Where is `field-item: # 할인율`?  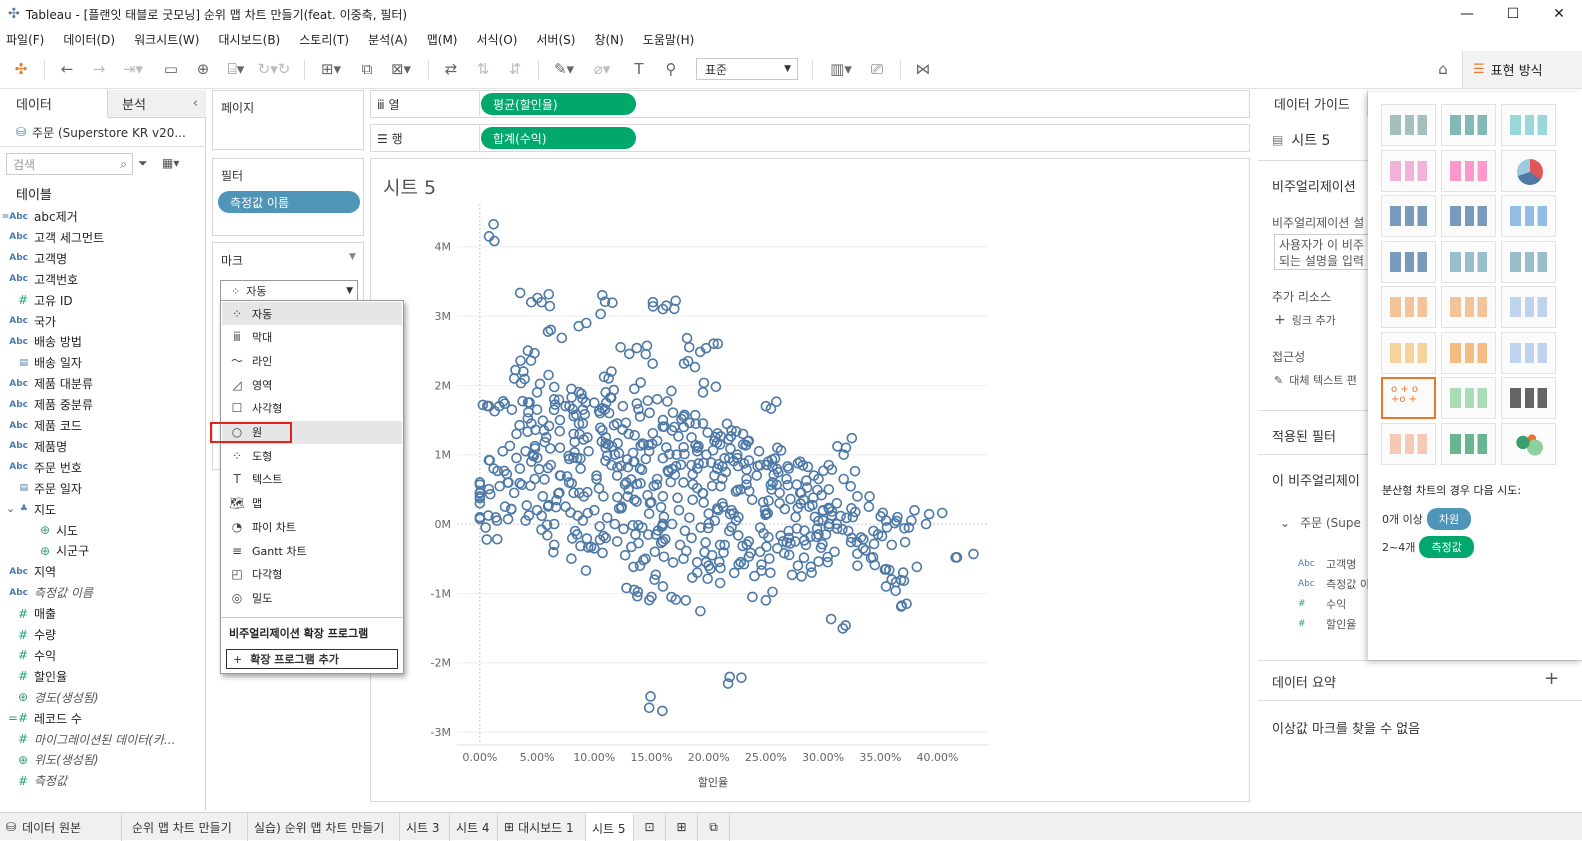 field-item: # 할인율 is located at coordinates (100, 676).